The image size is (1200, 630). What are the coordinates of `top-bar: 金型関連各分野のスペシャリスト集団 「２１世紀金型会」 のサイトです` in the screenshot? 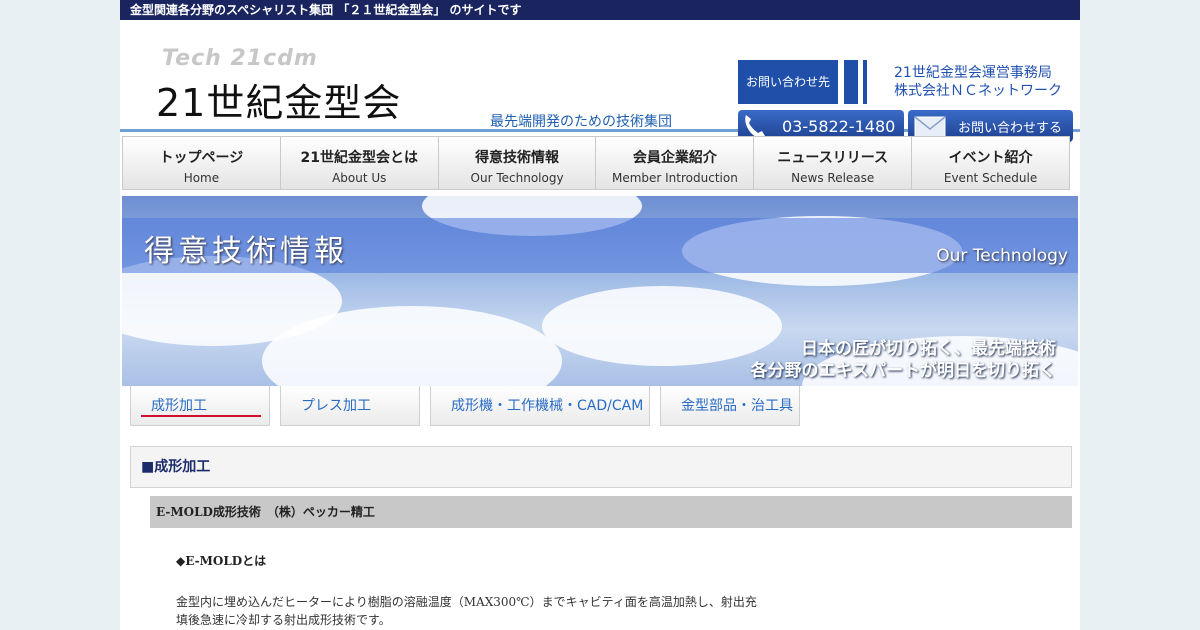 It's located at (600, 10).